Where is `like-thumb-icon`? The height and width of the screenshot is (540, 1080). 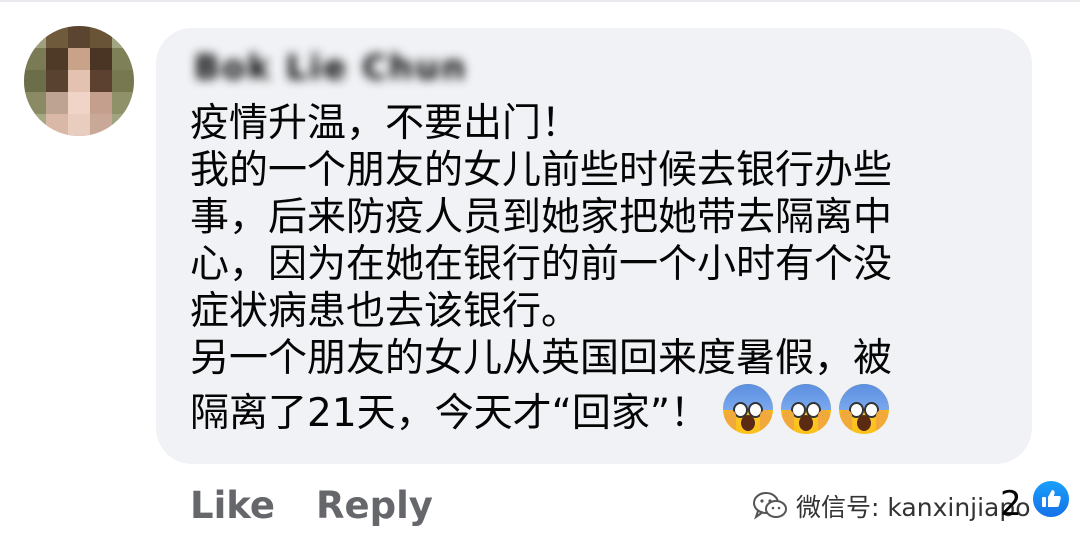
like-thumb-icon is located at coordinates (1051, 498).